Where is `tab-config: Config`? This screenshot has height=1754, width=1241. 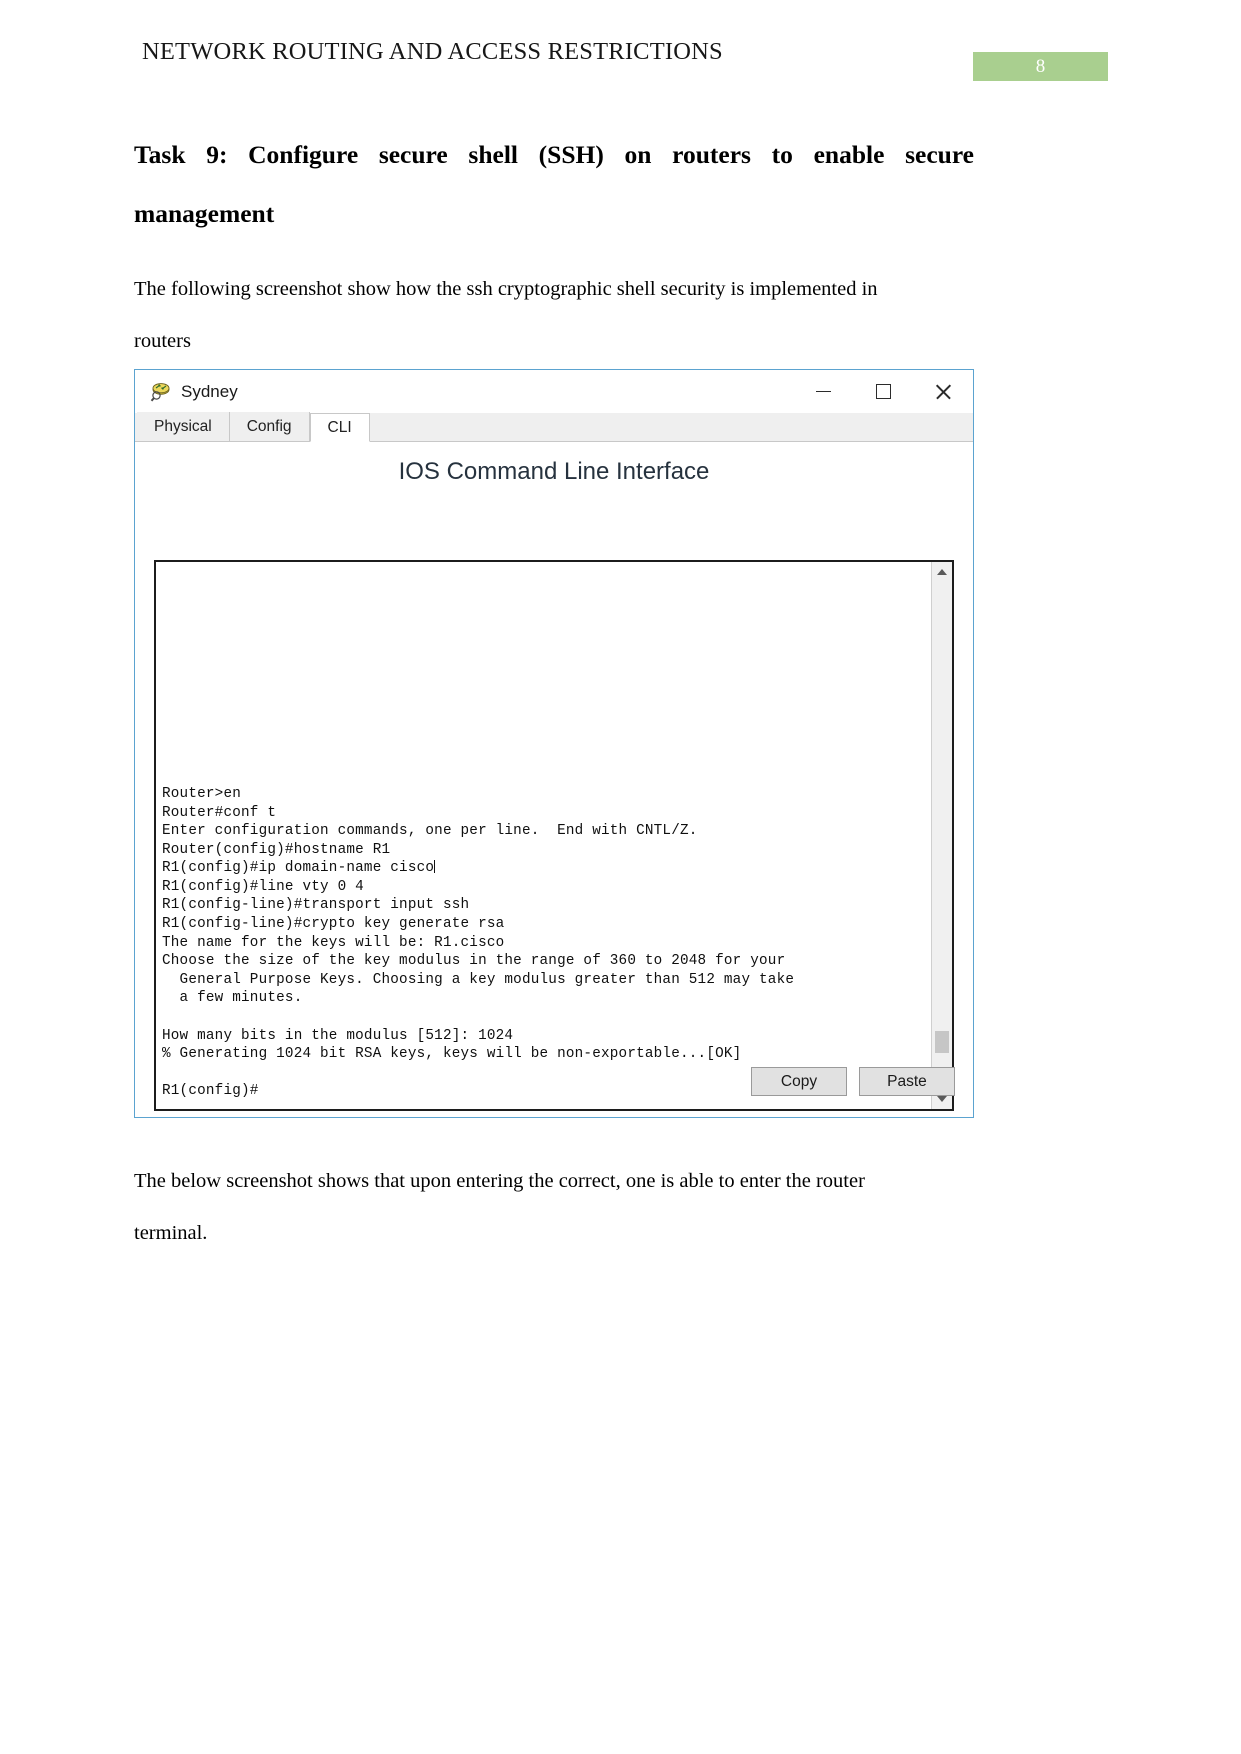 tab-config: Config is located at coordinates (269, 426).